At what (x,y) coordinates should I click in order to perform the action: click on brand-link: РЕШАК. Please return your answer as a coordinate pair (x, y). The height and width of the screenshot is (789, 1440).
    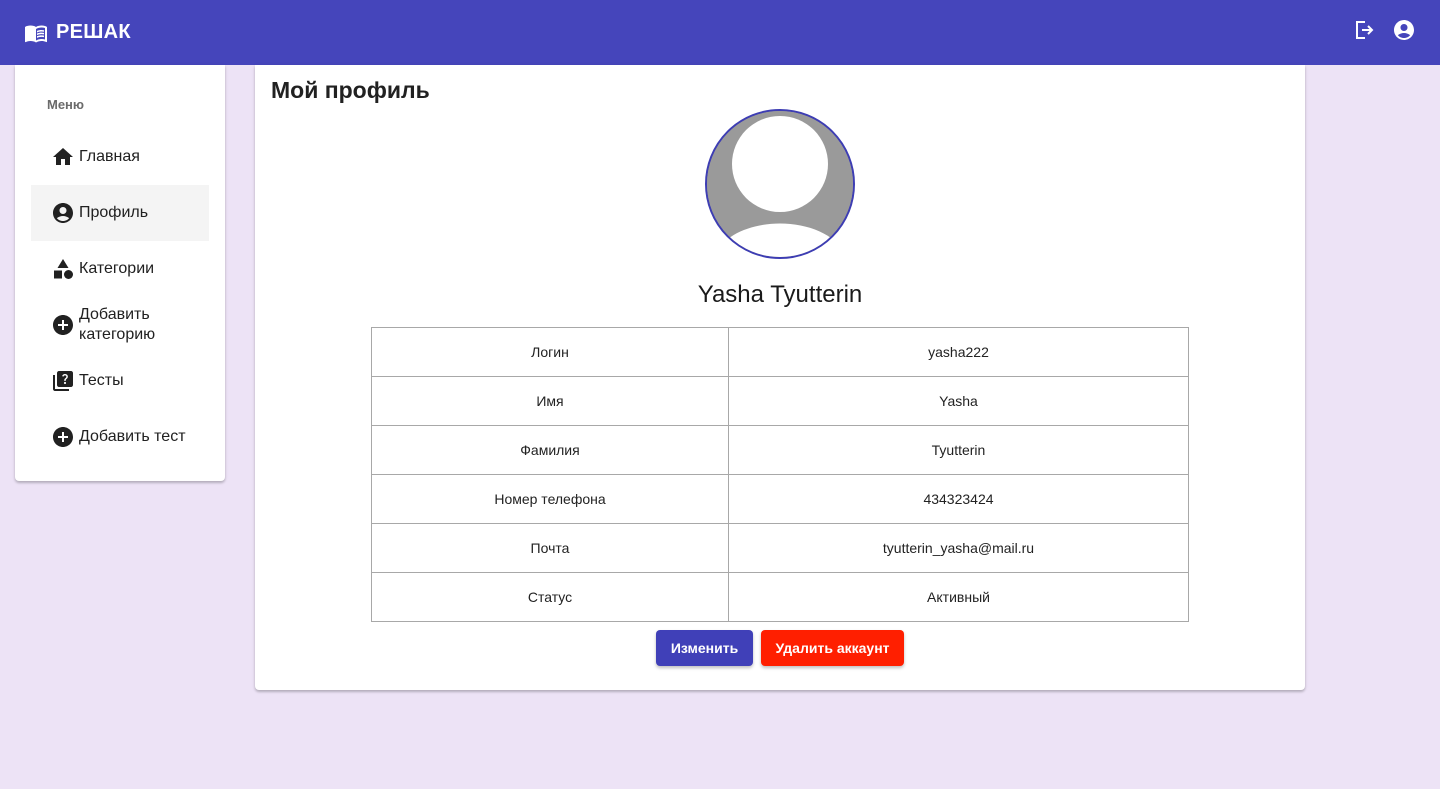
    Looking at the image, I should click on (77, 33).